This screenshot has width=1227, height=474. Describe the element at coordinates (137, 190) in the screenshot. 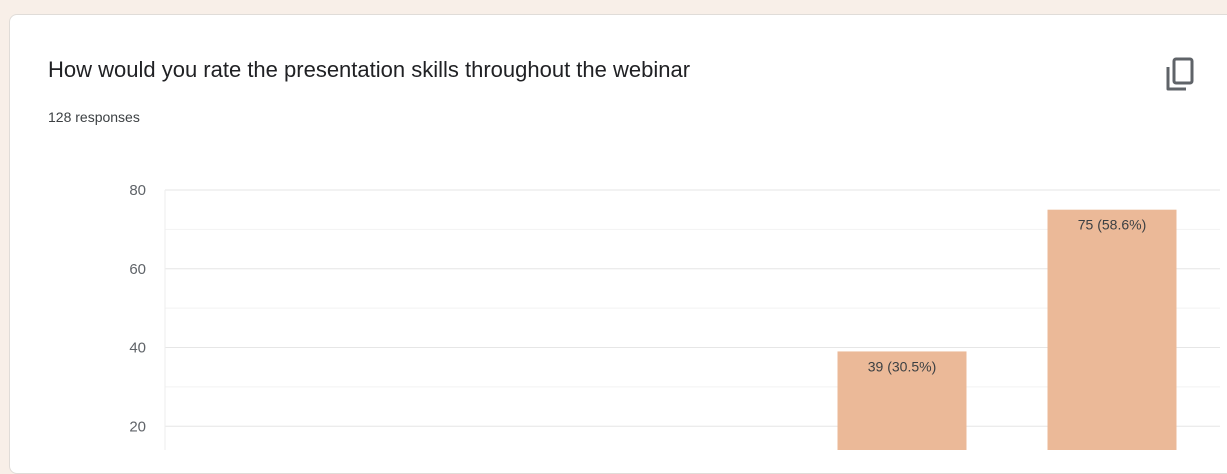

I see `y-tick-label: 80` at that location.